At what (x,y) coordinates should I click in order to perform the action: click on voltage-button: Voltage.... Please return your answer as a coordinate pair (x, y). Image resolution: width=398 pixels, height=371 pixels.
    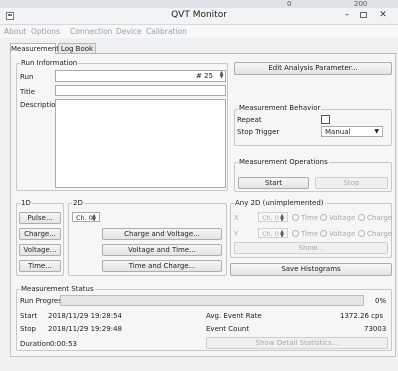
    Looking at the image, I should click on (40, 250).